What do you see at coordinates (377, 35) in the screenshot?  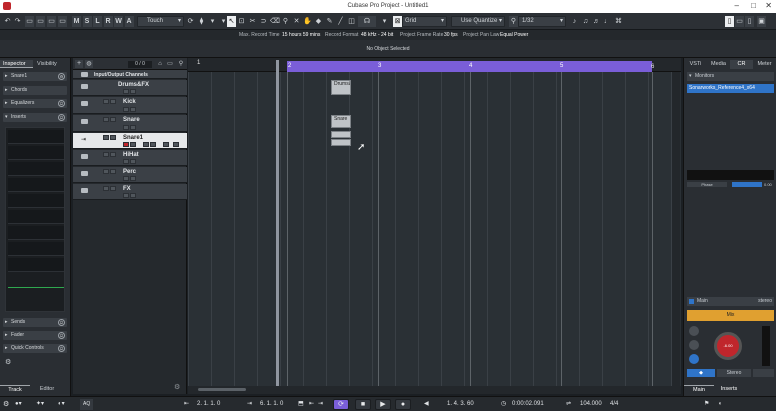 I see `record-format-value: 48 kHz - 24 bit` at bounding box center [377, 35].